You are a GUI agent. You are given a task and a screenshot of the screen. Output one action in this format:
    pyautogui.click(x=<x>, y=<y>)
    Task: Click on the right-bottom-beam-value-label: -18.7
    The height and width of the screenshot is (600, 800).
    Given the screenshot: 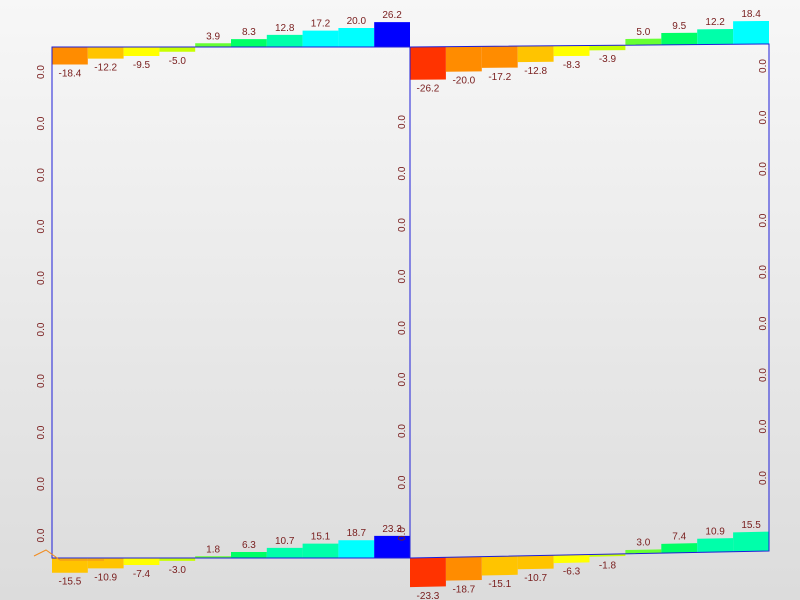 What is the action you would take?
    pyautogui.click(x=463, y=589)
    